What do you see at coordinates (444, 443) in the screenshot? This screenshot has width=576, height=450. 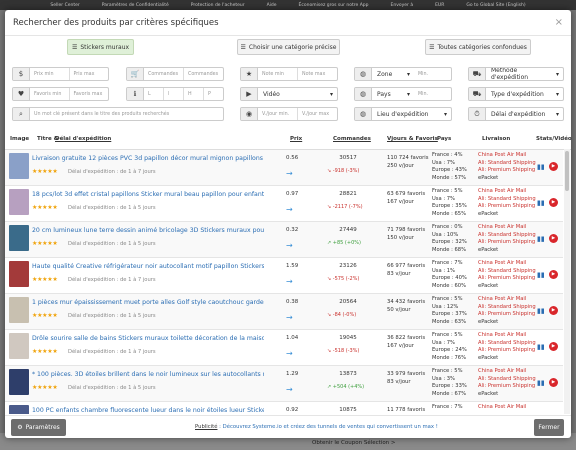 I see `promo-coupon-link: Obtenir le Coupon Sélection >` at bounding box center [444, 443].